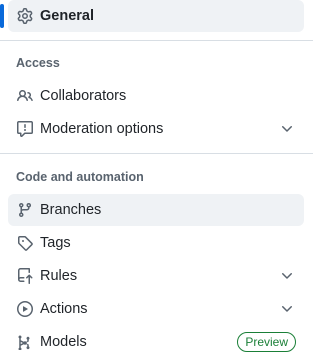 Image resolution: width=320 pixels, height=361 pixels. What do you see at coordinates (156, 243) in the screenshot?
I see `sidebar-item-tags: Tags` at bounding box center [156, 243].